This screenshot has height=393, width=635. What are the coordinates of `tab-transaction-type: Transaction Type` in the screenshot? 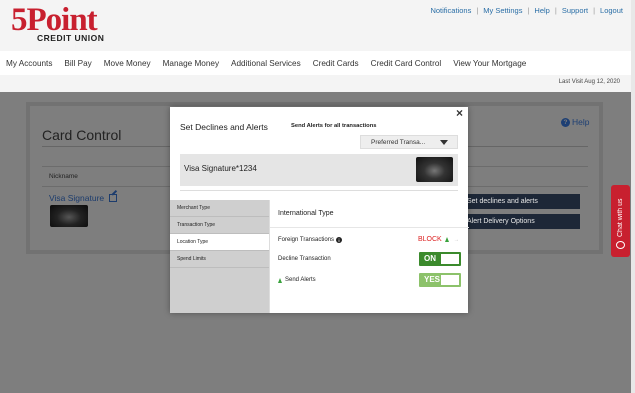 It's located at (219, 225).